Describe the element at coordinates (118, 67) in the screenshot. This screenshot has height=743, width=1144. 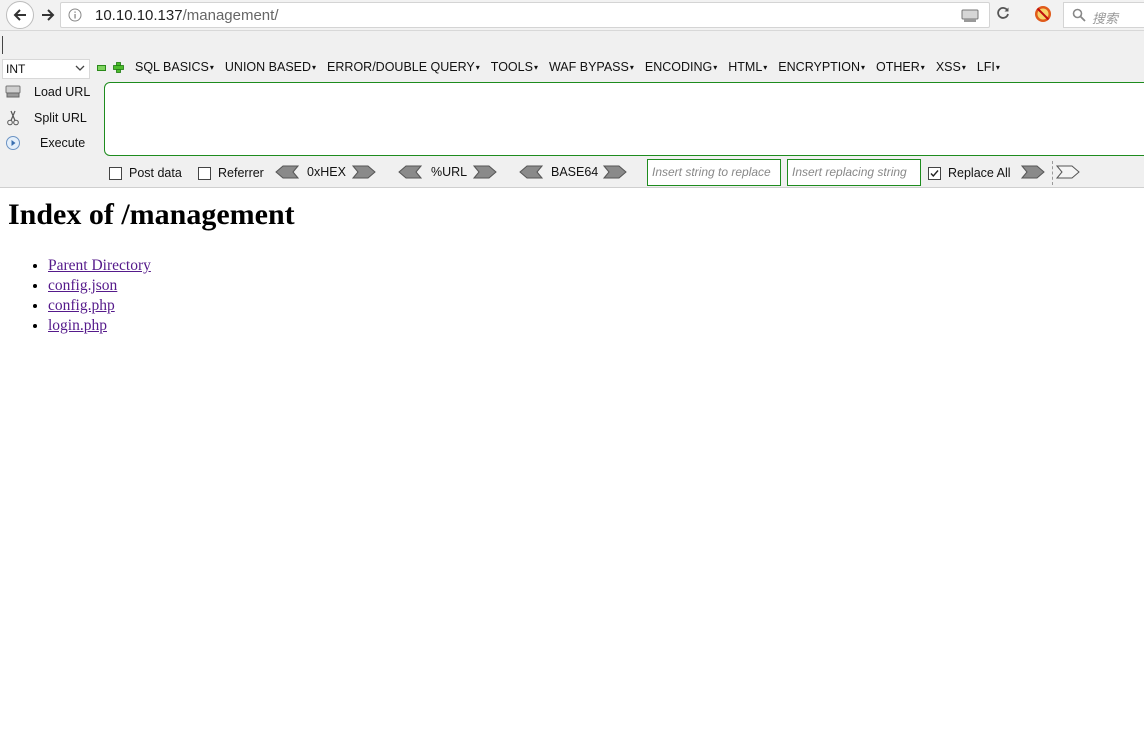
I see `plus-icon` at that location.